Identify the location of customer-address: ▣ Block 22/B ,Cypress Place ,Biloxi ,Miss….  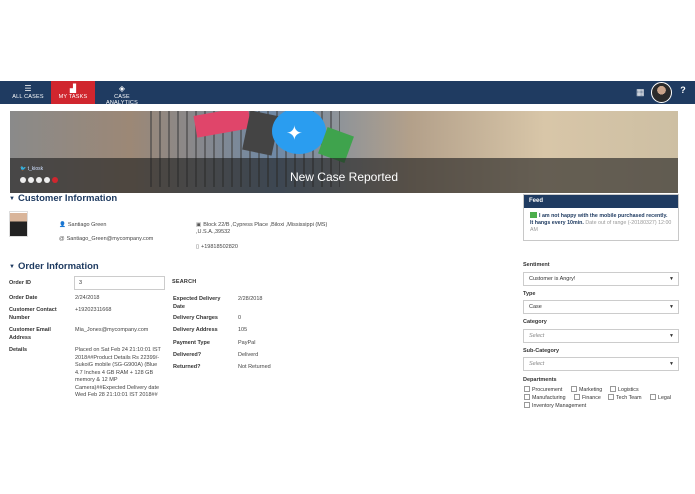
(263, 229).